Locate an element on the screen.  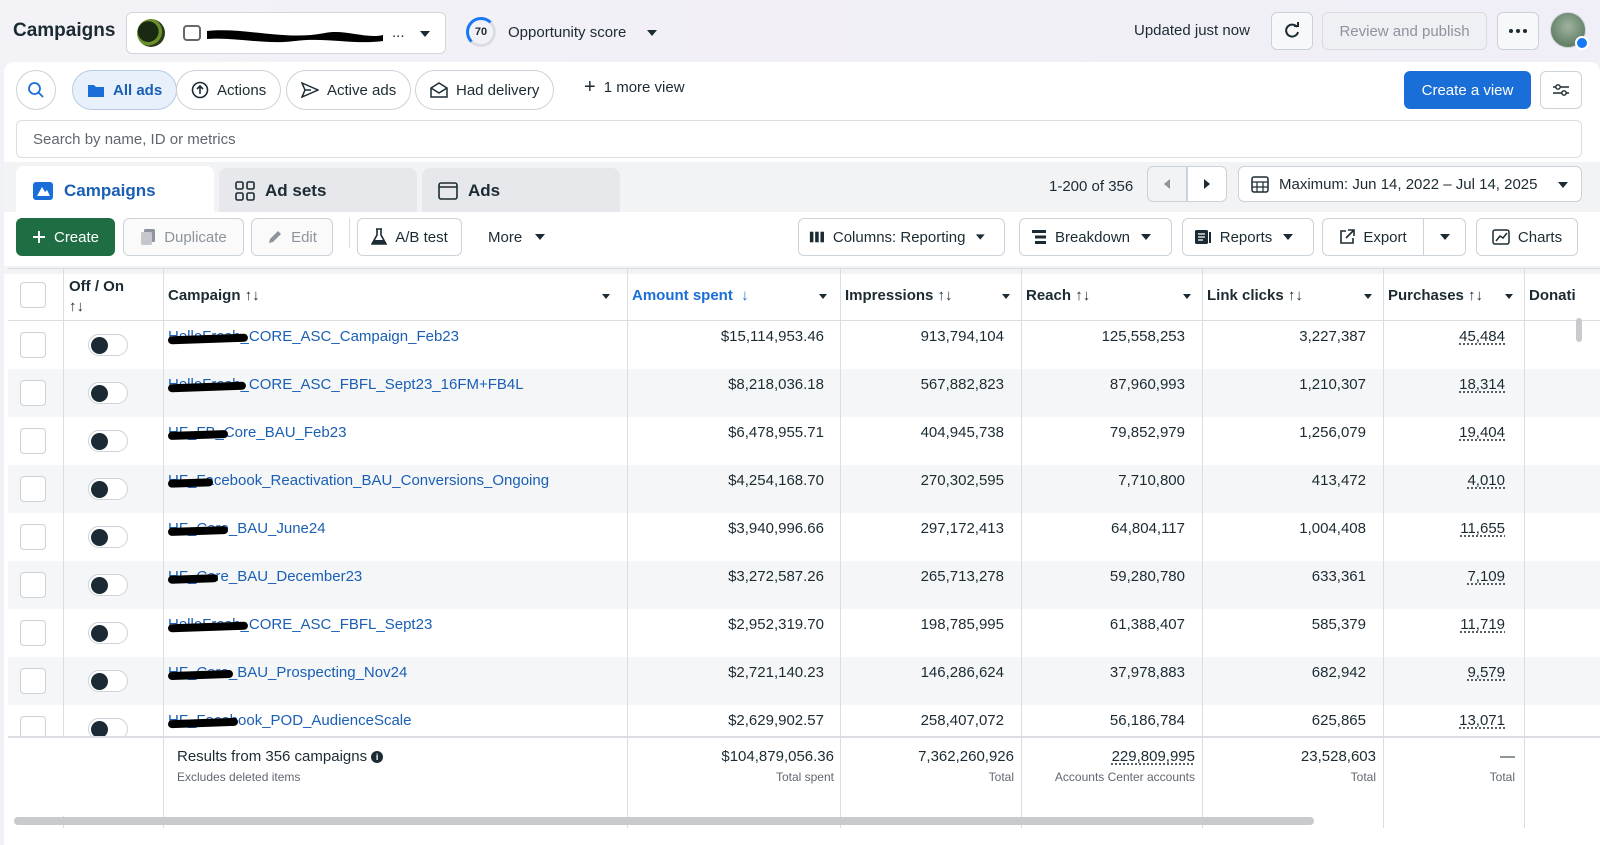
total-reach: 229,809,995 is located at coordinates (1153, 756).